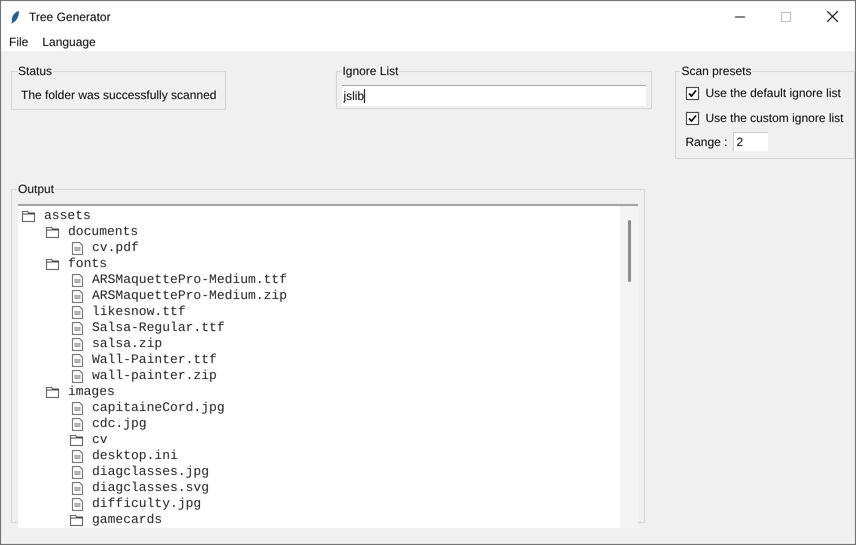  I want to click on checkbox-label: Use the custom ignore list, so click(774, 118).